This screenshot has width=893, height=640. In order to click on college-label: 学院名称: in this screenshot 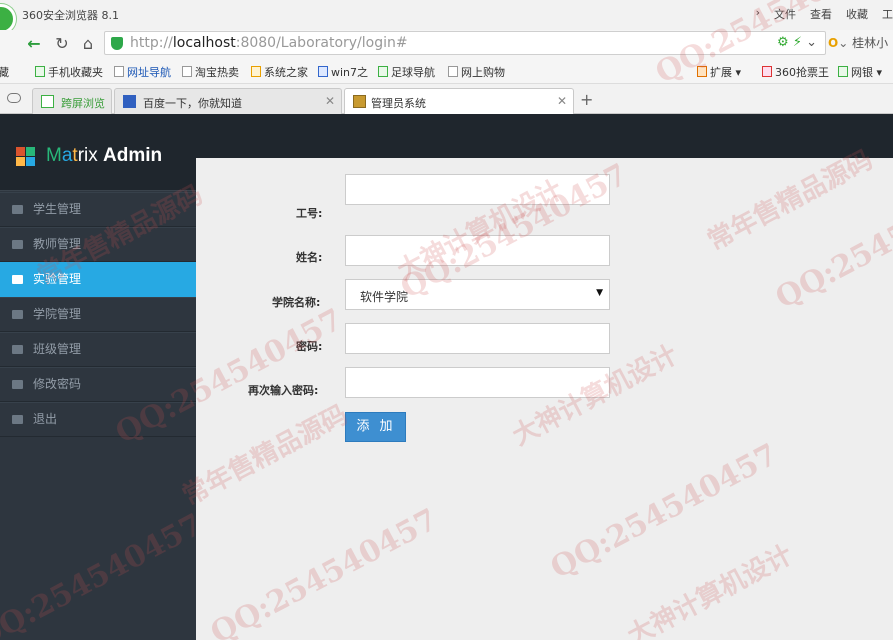, I will do `click(296, 302)`.